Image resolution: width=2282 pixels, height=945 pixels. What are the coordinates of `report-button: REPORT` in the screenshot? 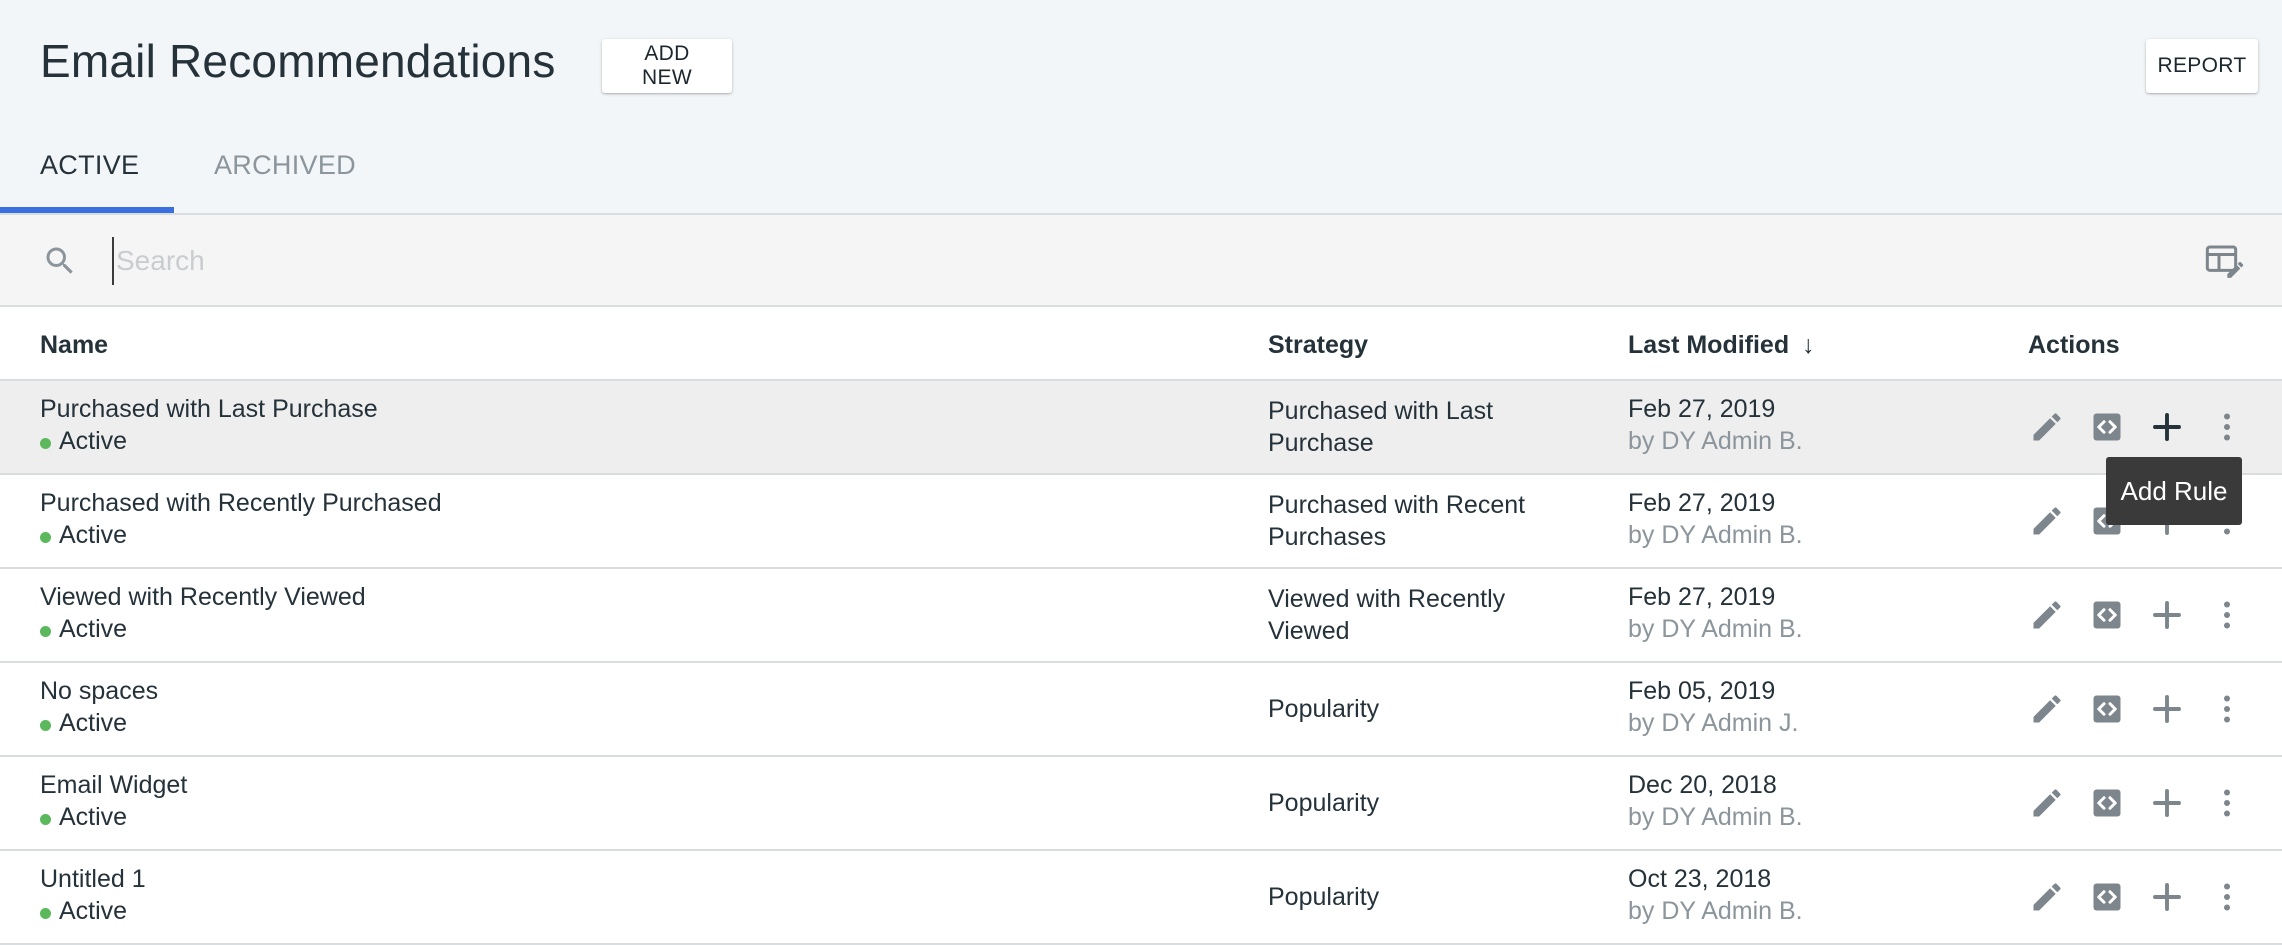 It's located at (2202, 66).